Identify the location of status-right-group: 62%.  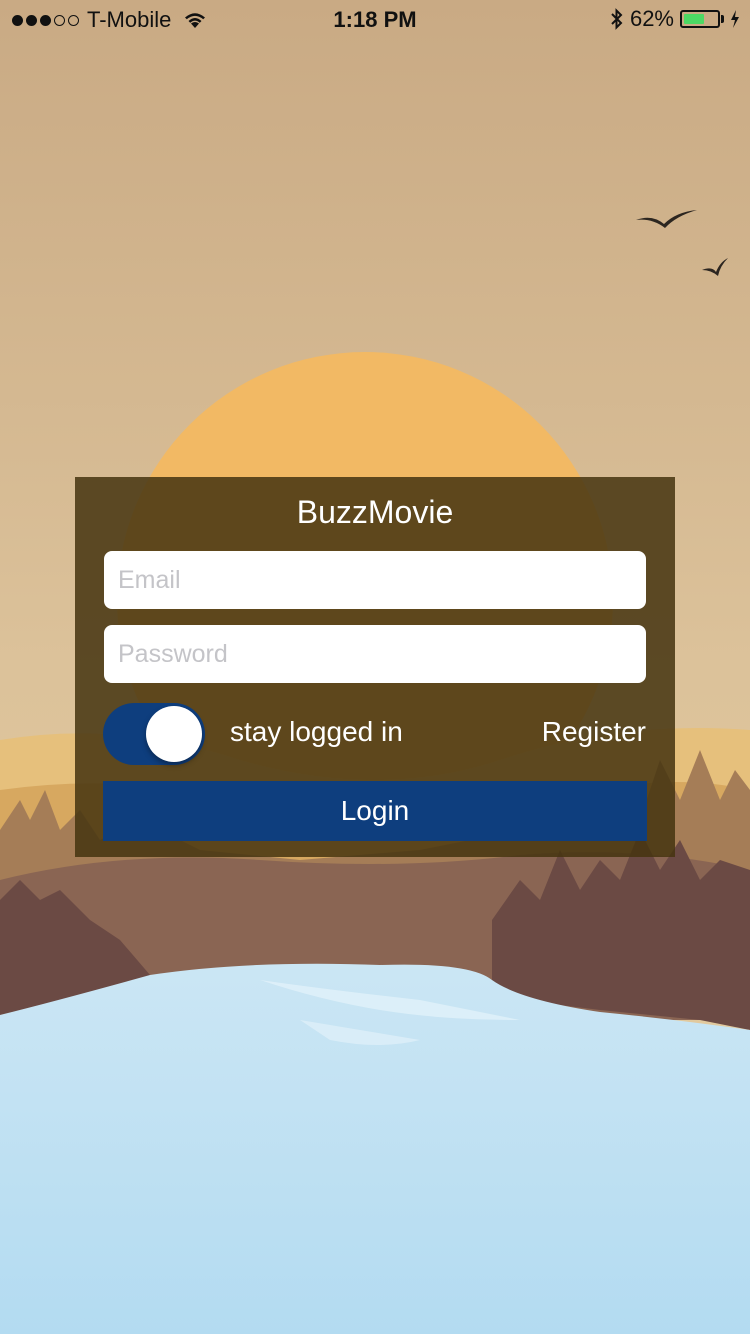
(675, 19).